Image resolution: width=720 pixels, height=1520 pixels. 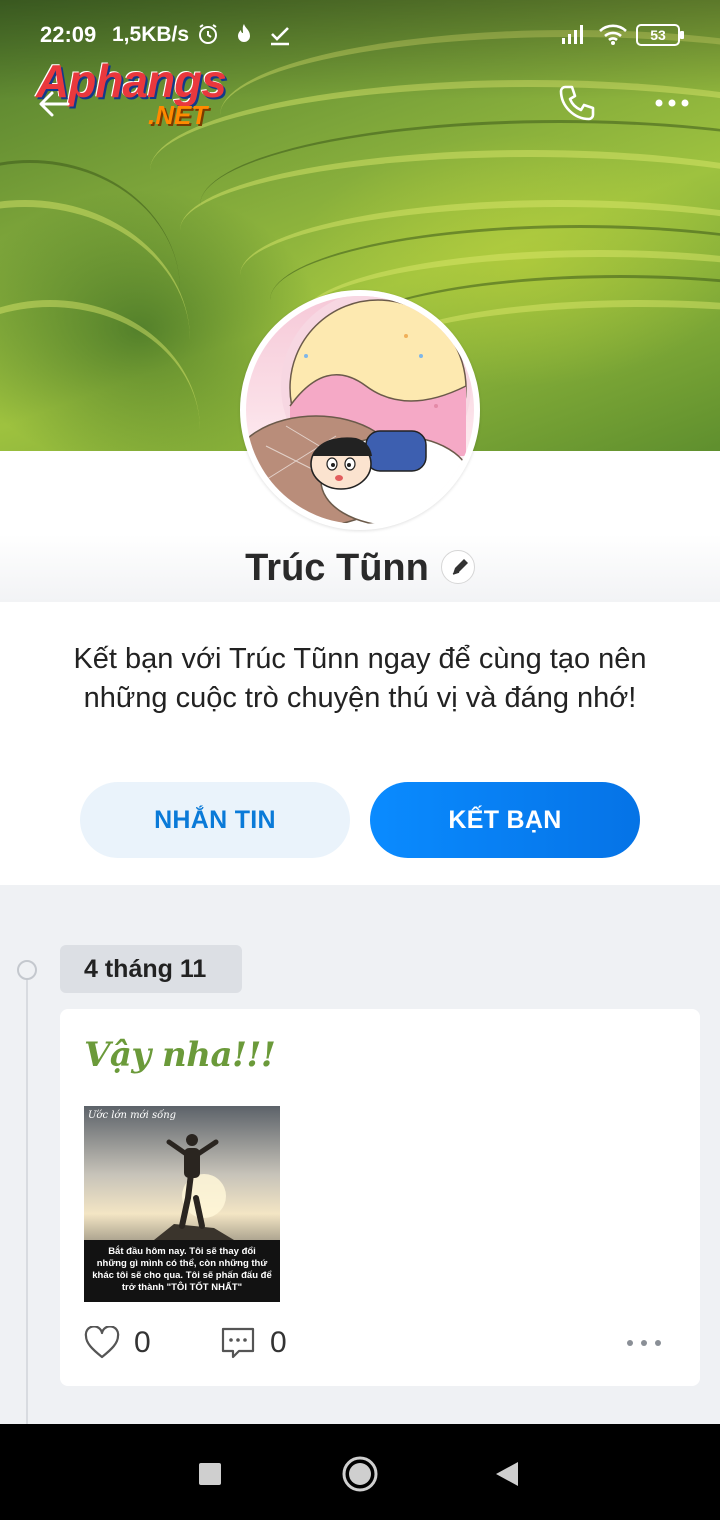 What do you see at coordinates (142, 1342) in the screenshot?
I see `like-count: 0` at bounding box center [142, 1342].